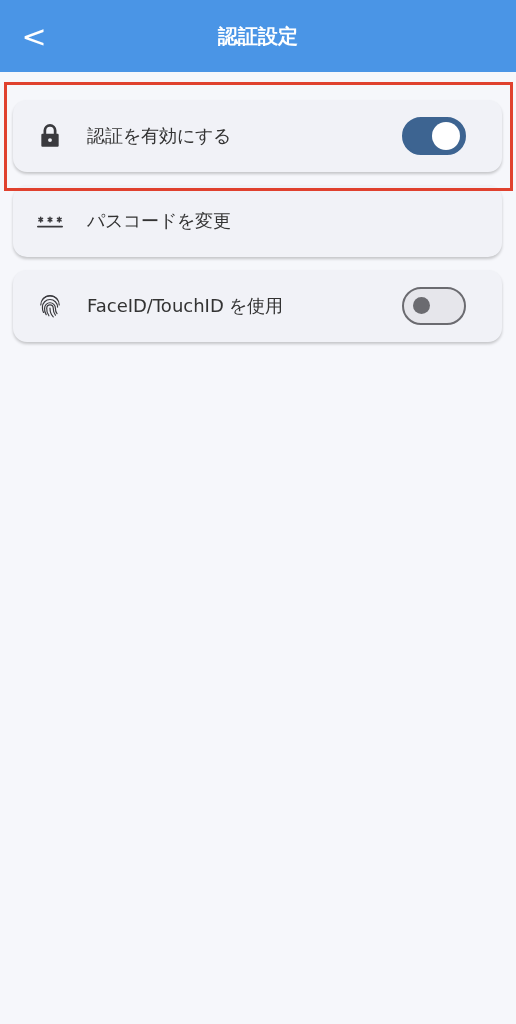 The image size is (516, 1024). Describe the element at coordinates (50, 306) in the screenshot. I see `fingerprint-icon` at that location.